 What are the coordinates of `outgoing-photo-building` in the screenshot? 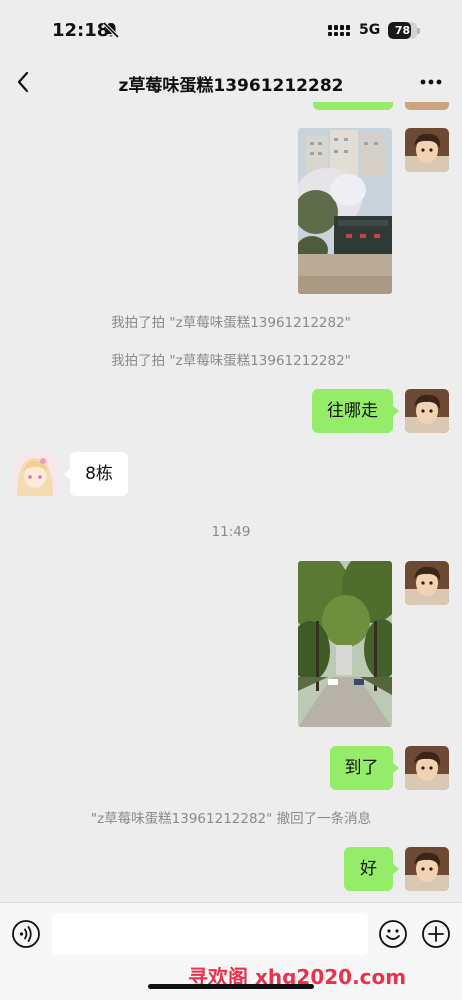 It's located at (345, 211).